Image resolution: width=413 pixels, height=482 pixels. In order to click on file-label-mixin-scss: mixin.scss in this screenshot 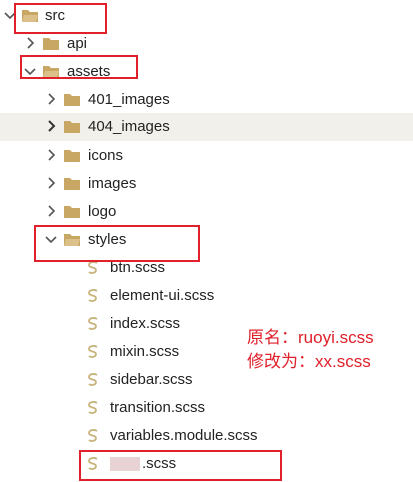, I will do `click(145, 351)`.